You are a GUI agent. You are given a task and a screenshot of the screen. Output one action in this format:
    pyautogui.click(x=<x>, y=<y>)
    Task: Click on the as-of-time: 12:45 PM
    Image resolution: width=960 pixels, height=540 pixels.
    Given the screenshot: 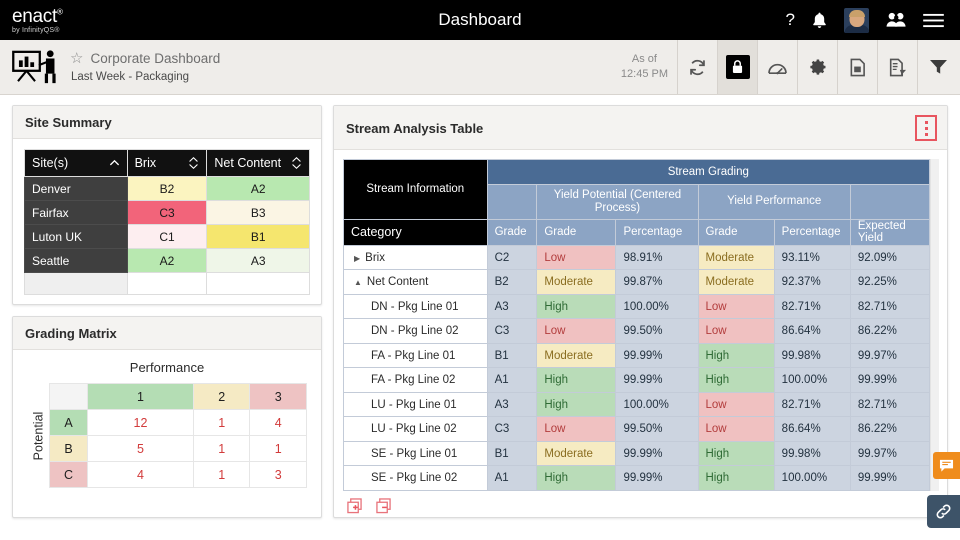 What is the action you would take?
    pyautogui.click(x=644, y=74)
    